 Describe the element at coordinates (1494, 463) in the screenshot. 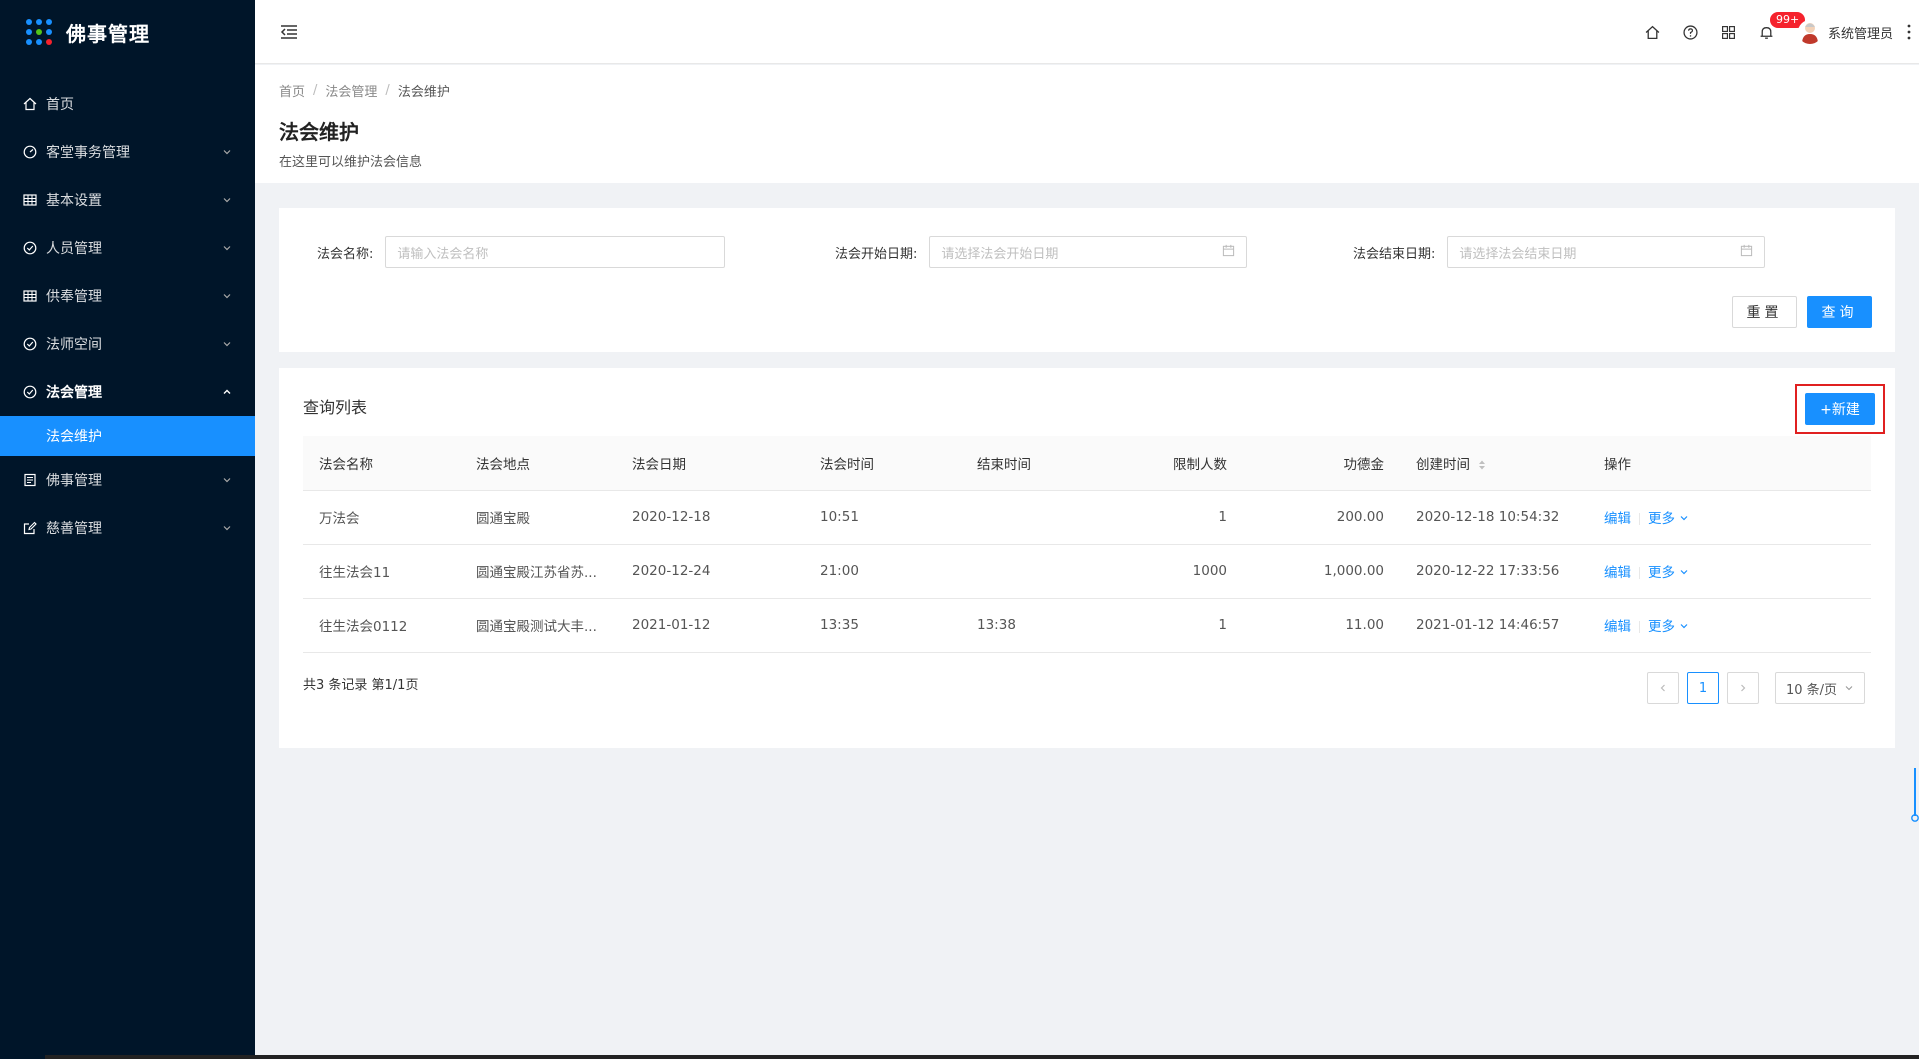

I see `column-header-sortable: 创建时间` at that location.